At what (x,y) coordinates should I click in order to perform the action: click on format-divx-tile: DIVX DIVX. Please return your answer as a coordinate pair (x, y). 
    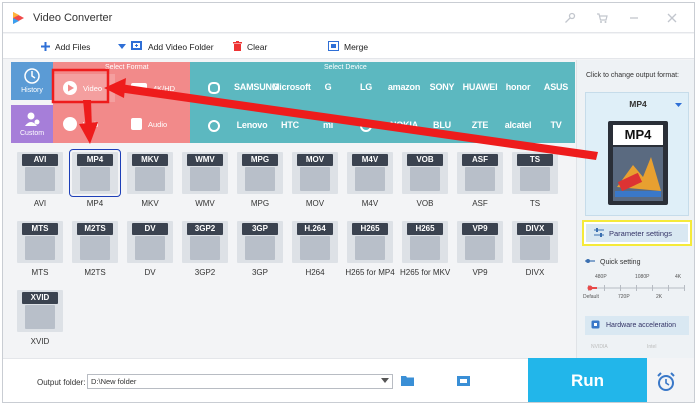
    Looking at the image, I should click on (535, 250).